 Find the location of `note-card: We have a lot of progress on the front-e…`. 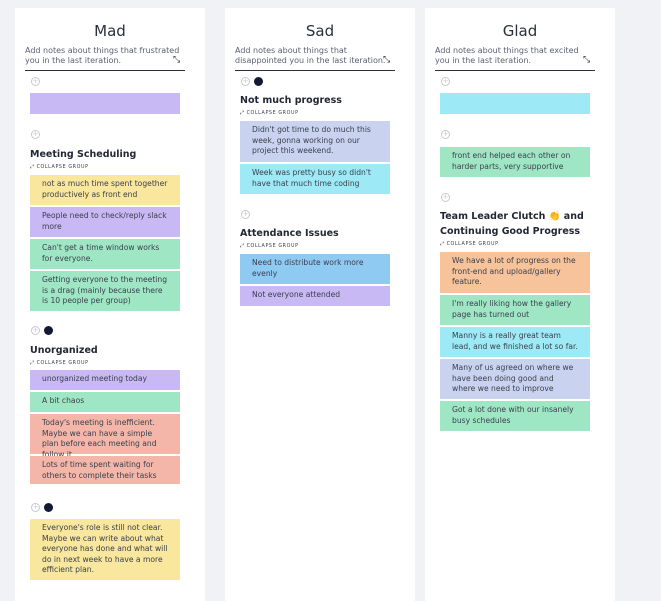

note-card: We have a lot of progress on the front-e… is located at coordinates (515, 272).